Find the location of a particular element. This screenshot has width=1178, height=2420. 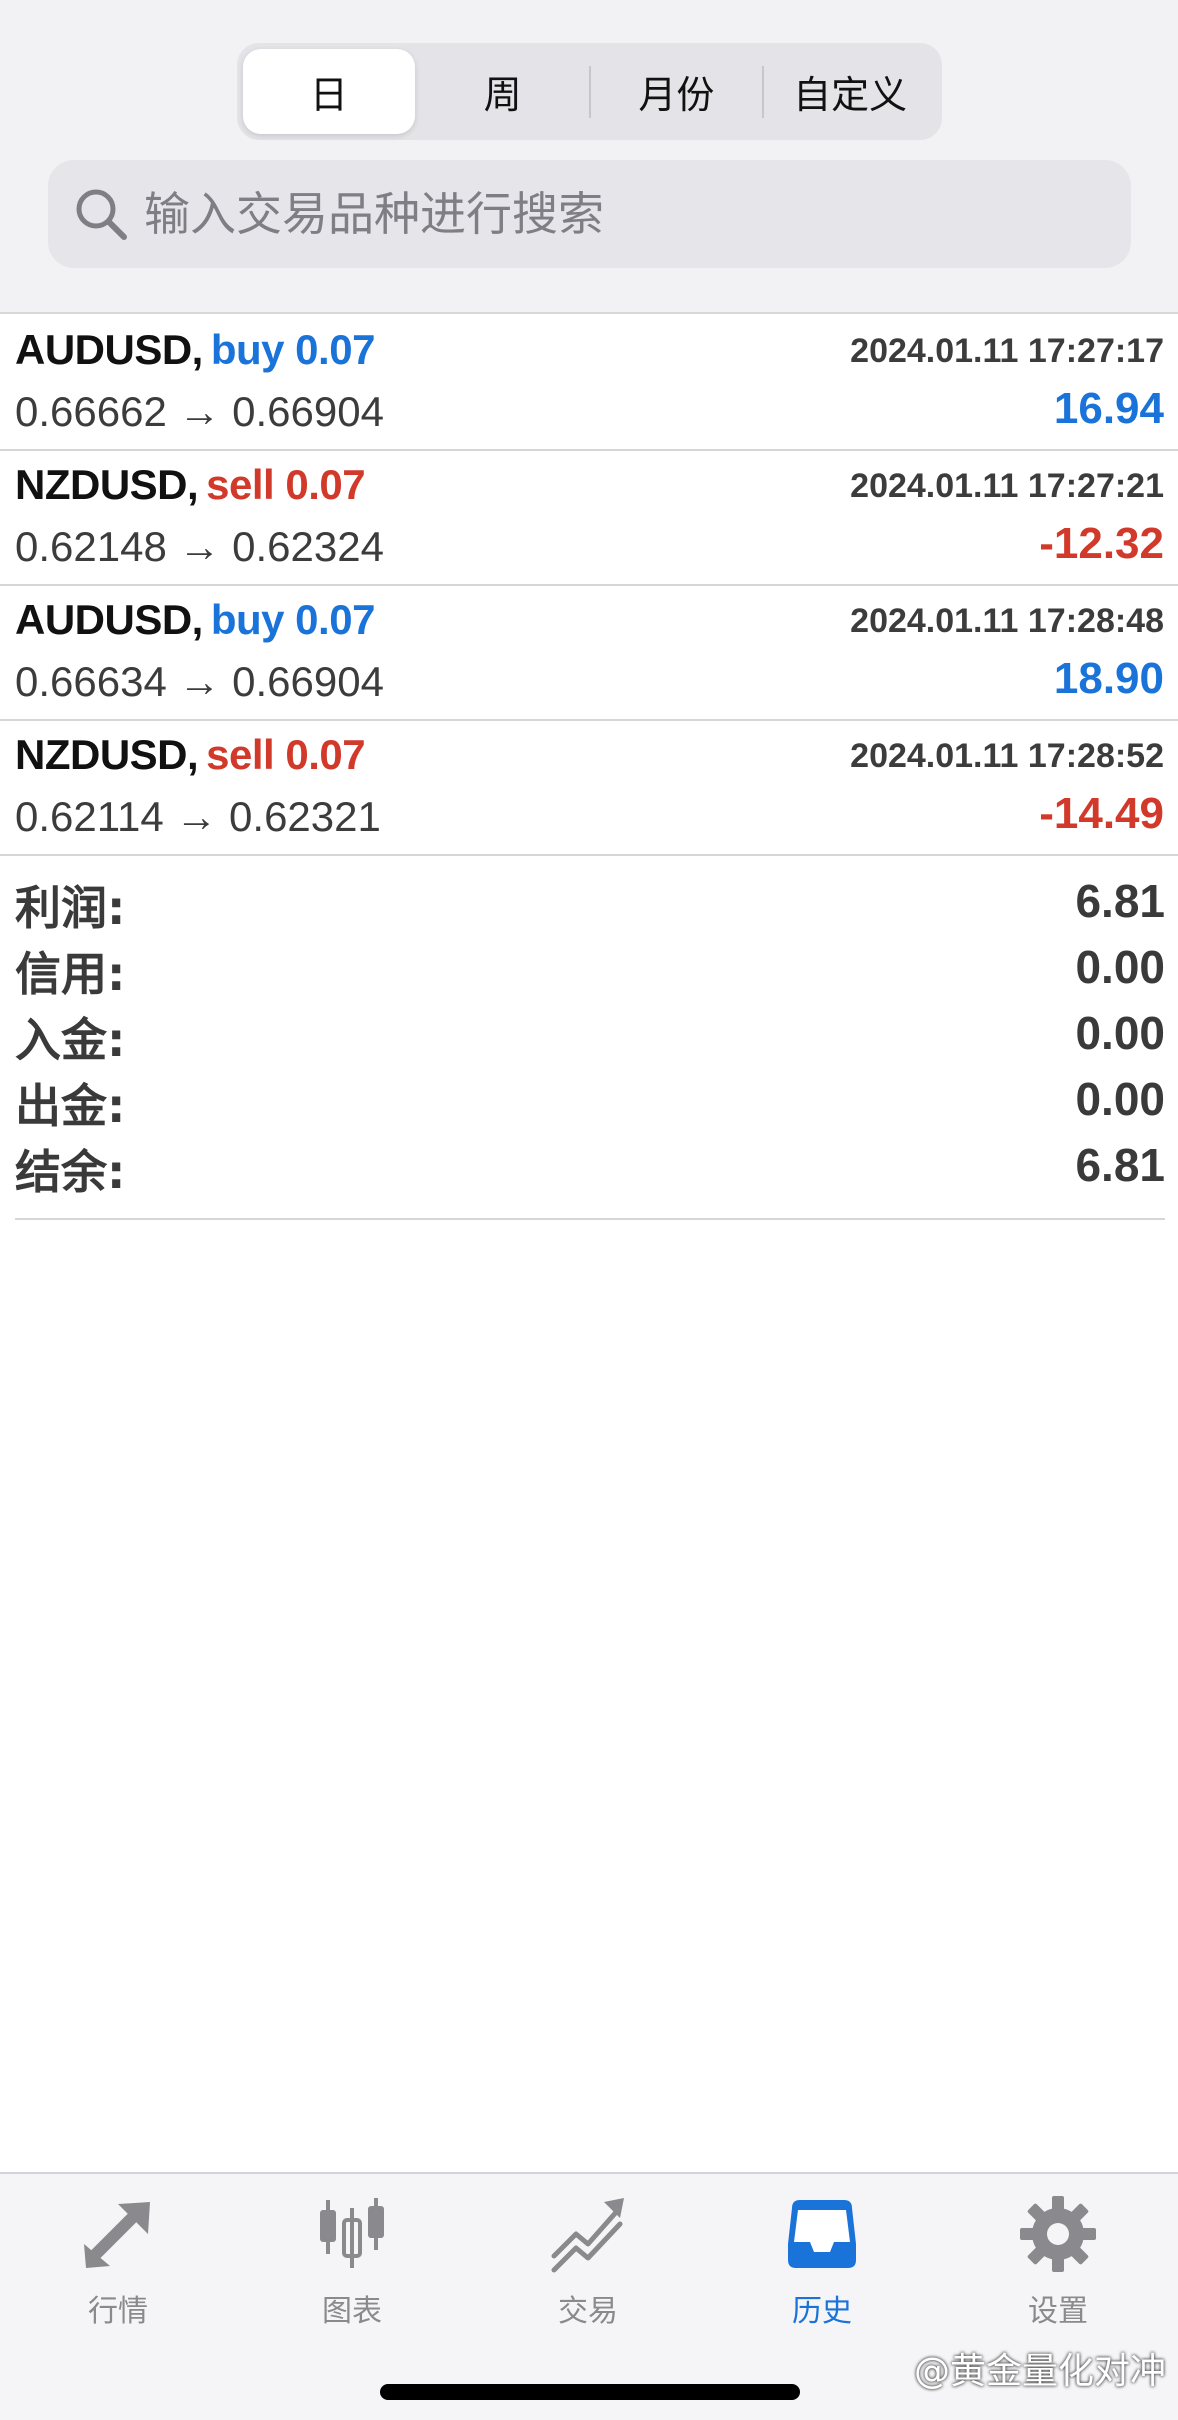

tab-month: 月份 is located at coordinates (677, 91).